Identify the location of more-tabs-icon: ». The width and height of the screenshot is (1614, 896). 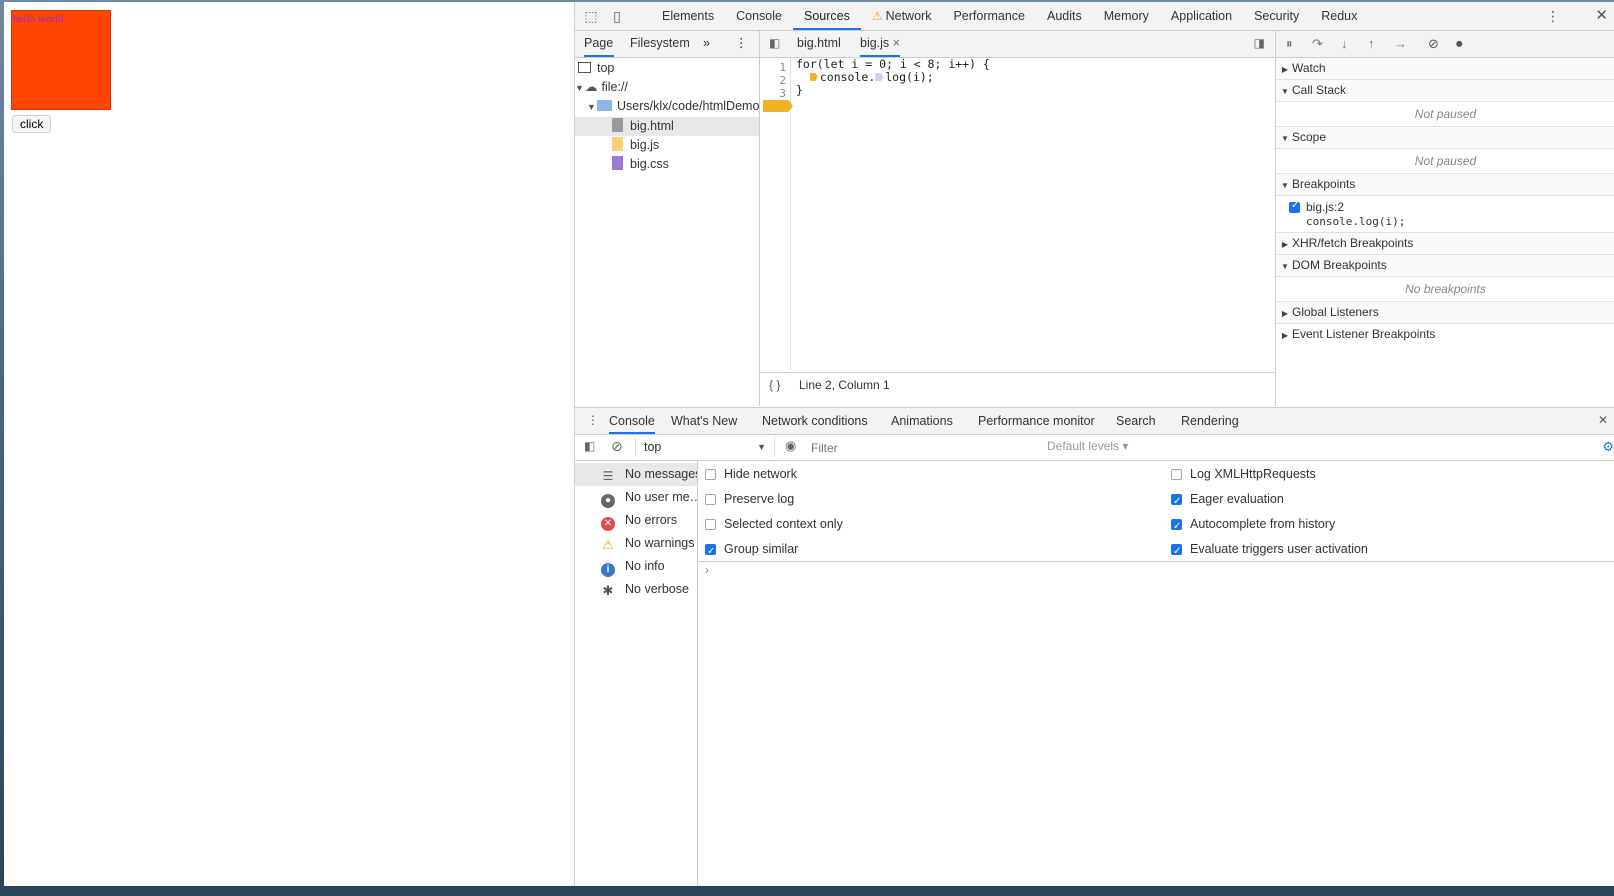
(706, 44).